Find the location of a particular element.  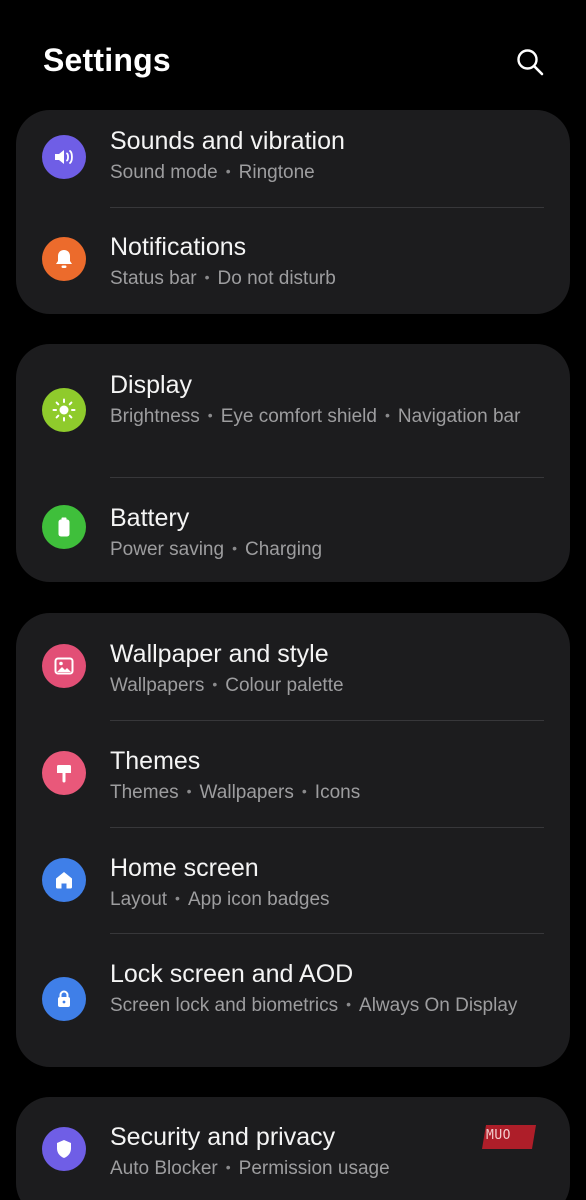

menu-item-battery: Battery Power saving • Charging is located at coordinates (293, 530).